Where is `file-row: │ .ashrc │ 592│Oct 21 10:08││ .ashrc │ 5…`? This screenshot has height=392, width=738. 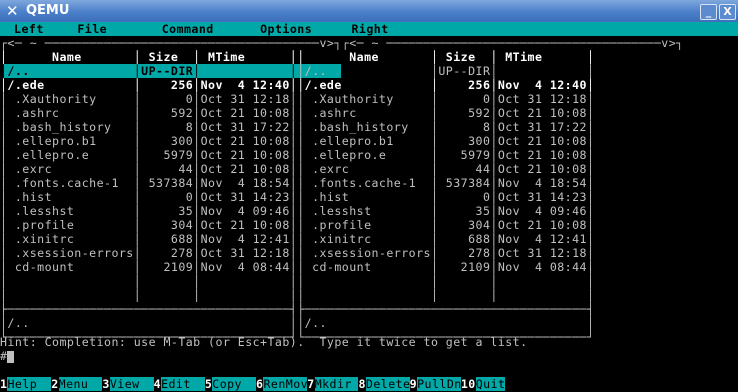
file-row: │ .ashrc │ 592│Oct 21 10:08││ .ashrc │ 5… is located at coordinates (369, 113).